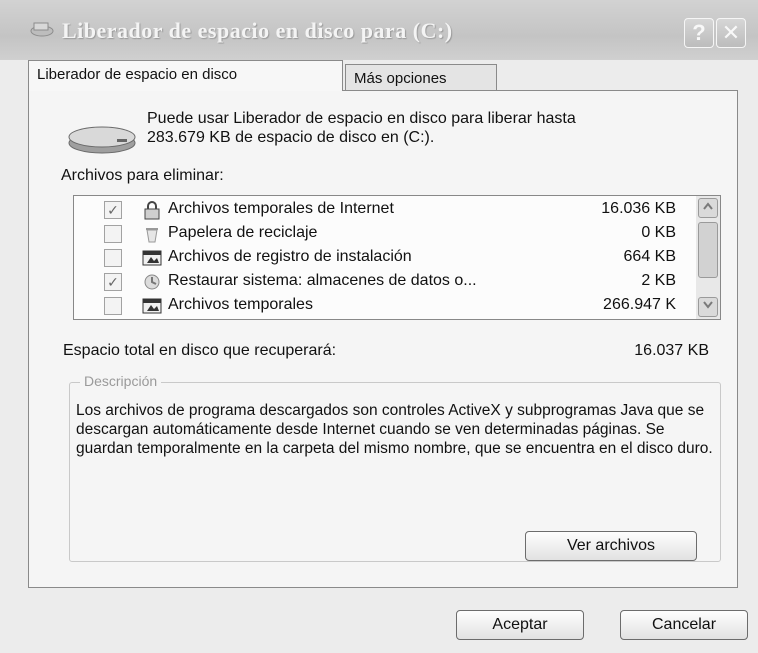 The image size is (758, 653). I want to click on total-space-value: 16.037 KB, so click(671, 350).